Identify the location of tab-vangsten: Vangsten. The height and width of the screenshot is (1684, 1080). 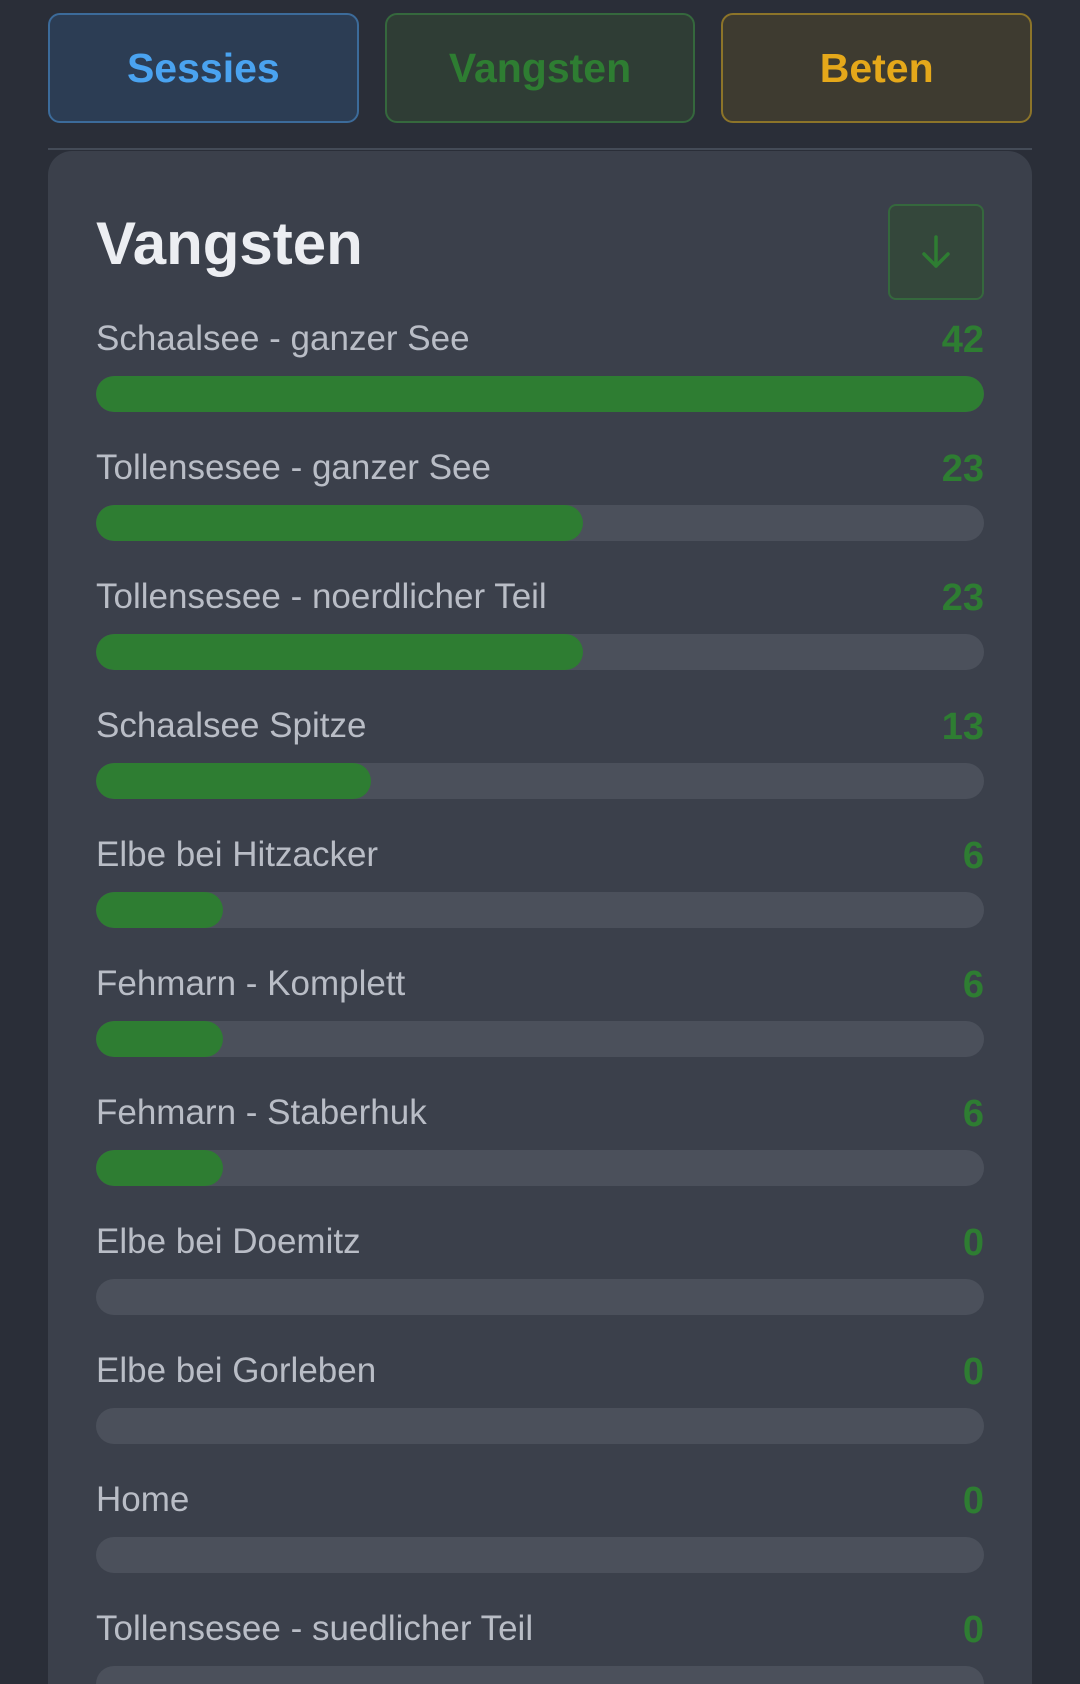
(540, 68).